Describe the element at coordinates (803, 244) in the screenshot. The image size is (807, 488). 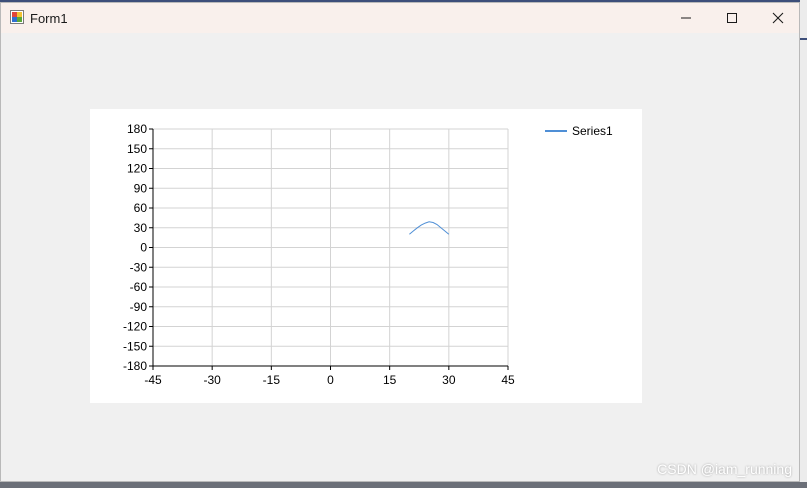
I see `desktop-right-strip` at that location.